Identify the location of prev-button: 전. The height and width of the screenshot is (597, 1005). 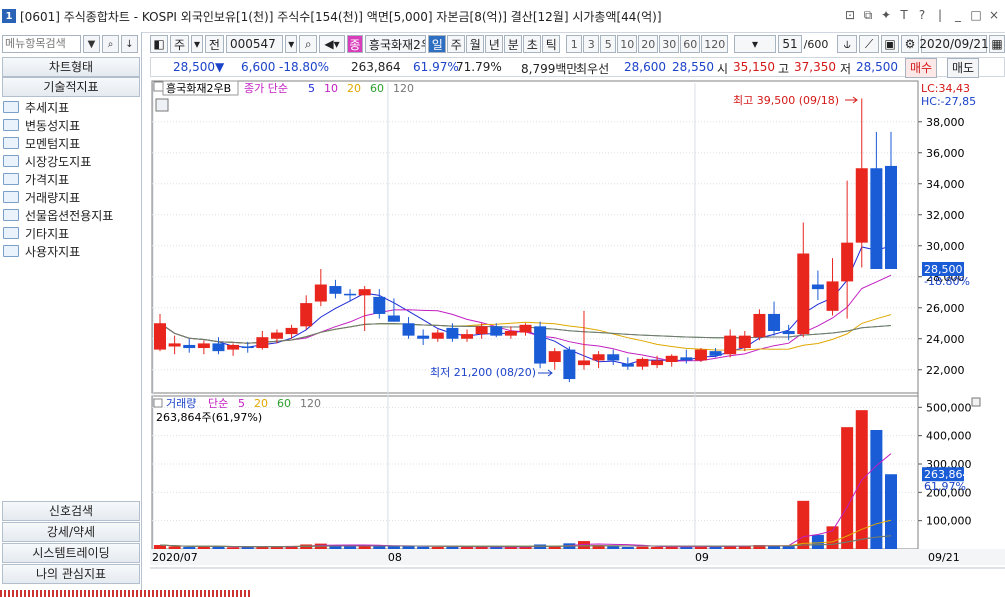
(214, 44).